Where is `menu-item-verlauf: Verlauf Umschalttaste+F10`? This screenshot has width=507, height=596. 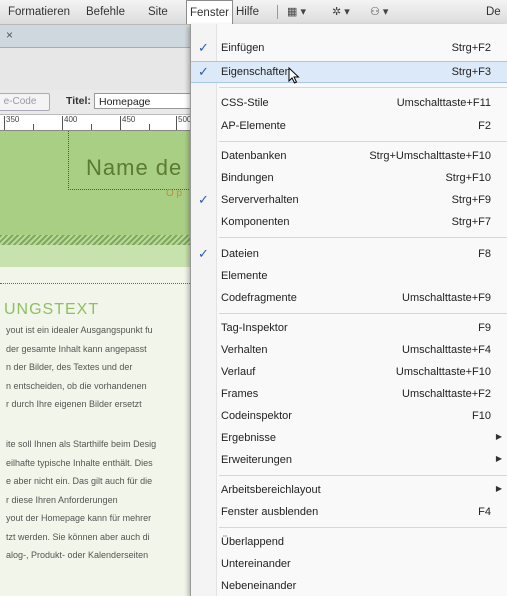
menu-item-verlauf: Verlauf Umschalttaste+F10 is located at coordinates (349, 372).